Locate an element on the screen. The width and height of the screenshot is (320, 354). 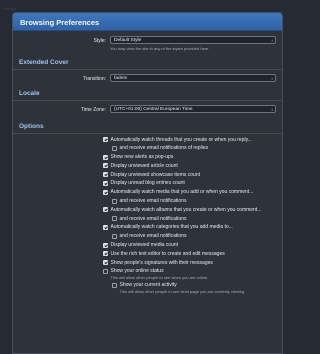
transition-select-value: fadeIn is located at coordinates (121, 78).